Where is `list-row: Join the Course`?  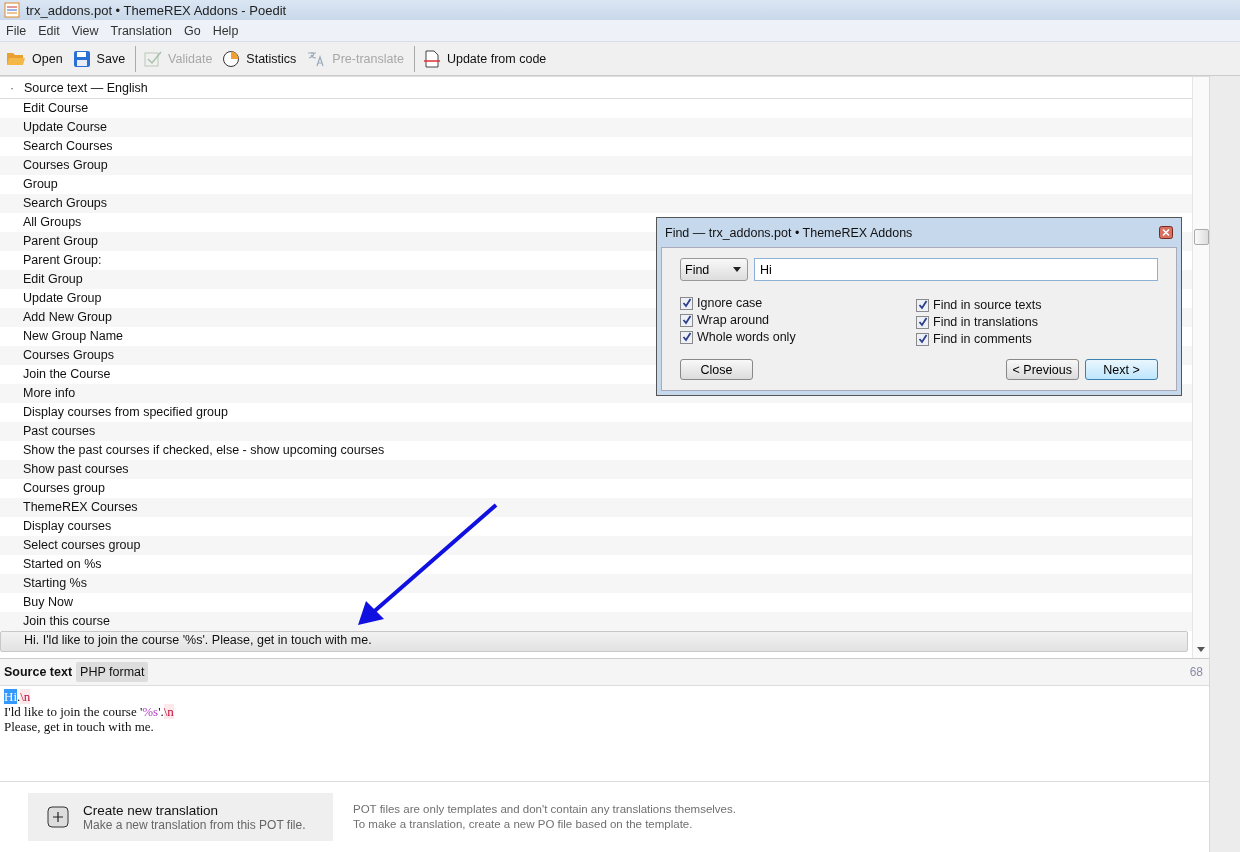 list-row: Join the Course is located at coordinates (67, 374).